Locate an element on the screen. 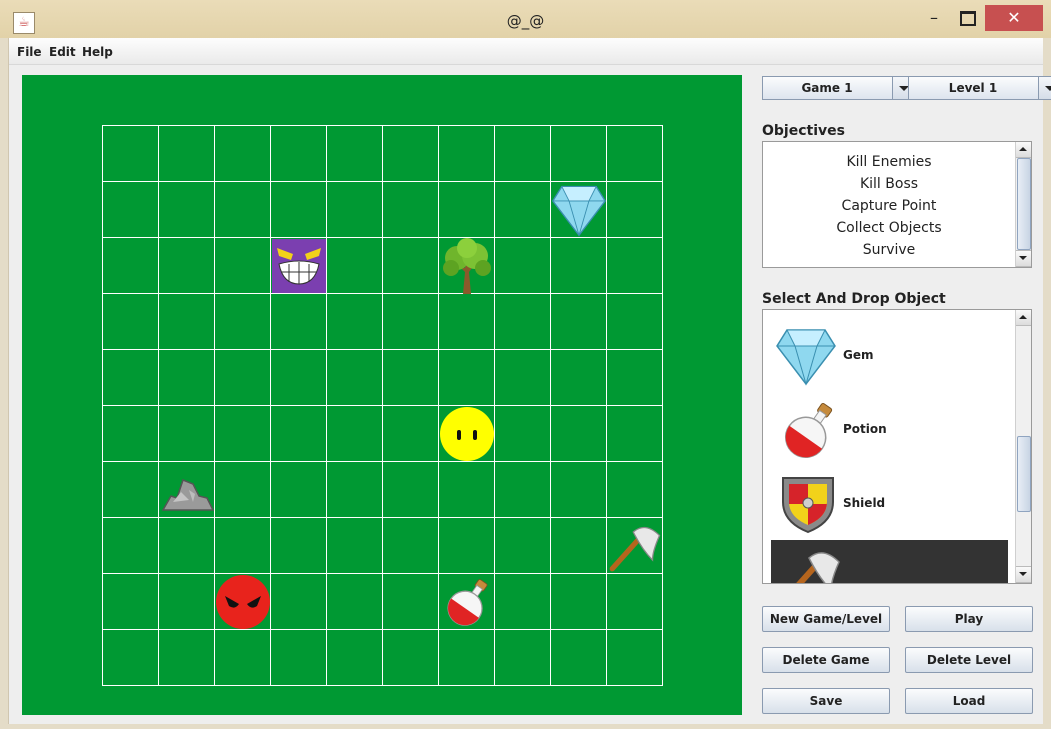 Image resolution: width=1051 pixels, height=729 pixels. board-axe-icon is located at coordinates (635, 546).